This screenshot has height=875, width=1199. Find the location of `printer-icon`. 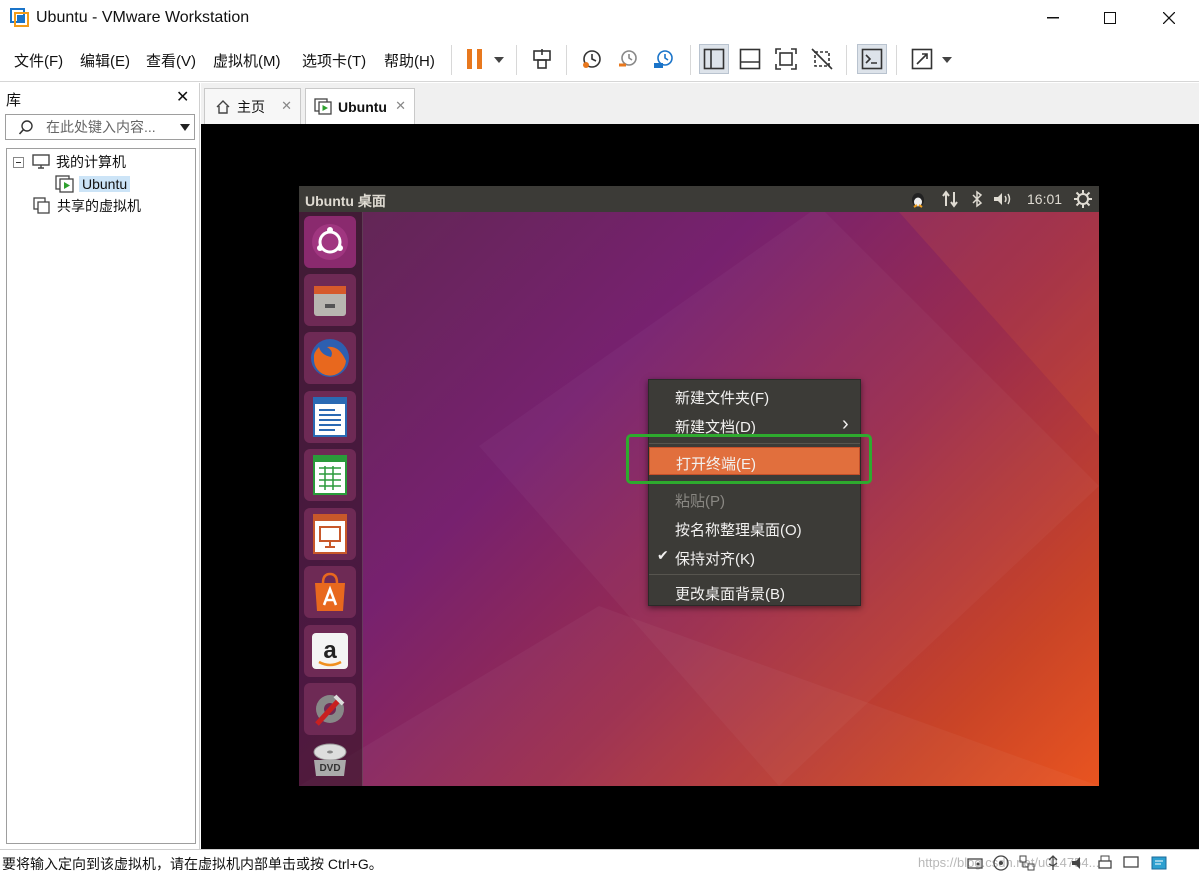

printer-icon is located at coordinates (1105, 863).